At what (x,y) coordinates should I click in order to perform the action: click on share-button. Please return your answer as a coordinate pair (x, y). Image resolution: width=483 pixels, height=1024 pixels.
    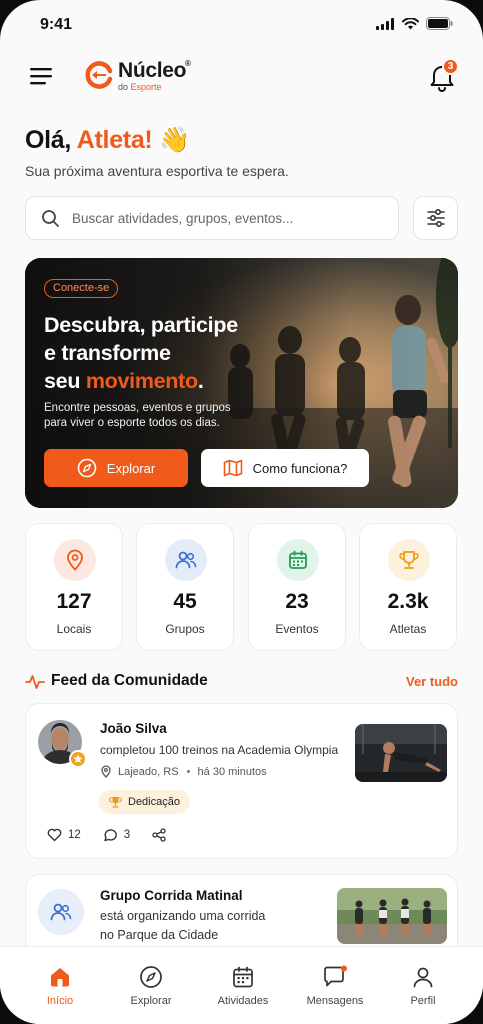
    Looking at the image, I should click on (159, 835).